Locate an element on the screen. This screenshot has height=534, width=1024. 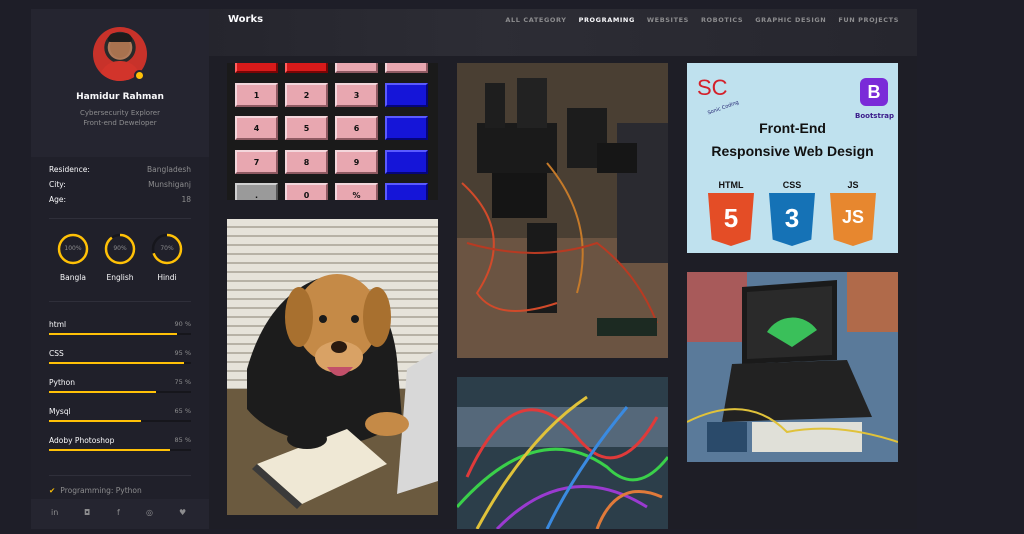
language-pct: 70% is located at coordinates (167, 248).